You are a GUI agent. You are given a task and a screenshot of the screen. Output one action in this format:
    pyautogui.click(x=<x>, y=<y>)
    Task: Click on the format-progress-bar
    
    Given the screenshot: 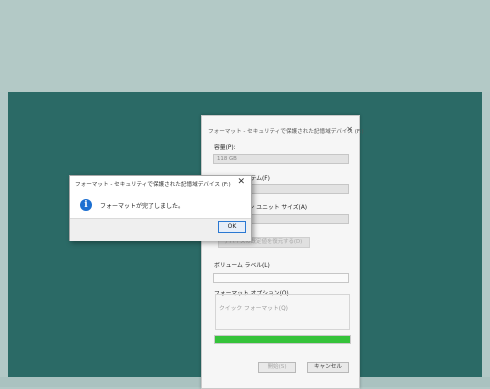 What is the action you would take?
    pyautogui.click(x=282, y=339)
    